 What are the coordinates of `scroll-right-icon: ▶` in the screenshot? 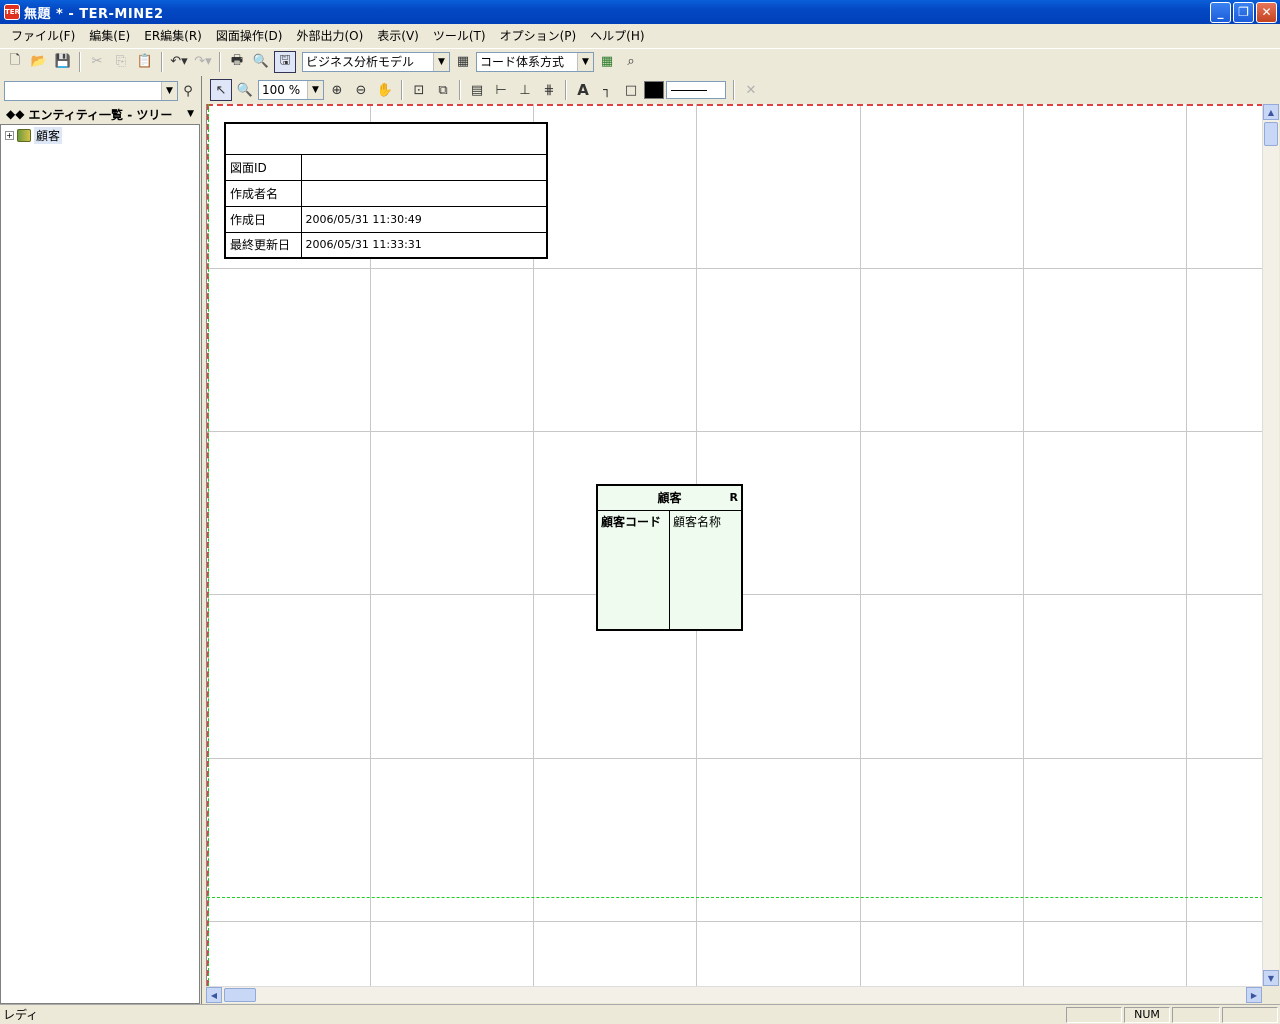 It's located at (1254, 995).